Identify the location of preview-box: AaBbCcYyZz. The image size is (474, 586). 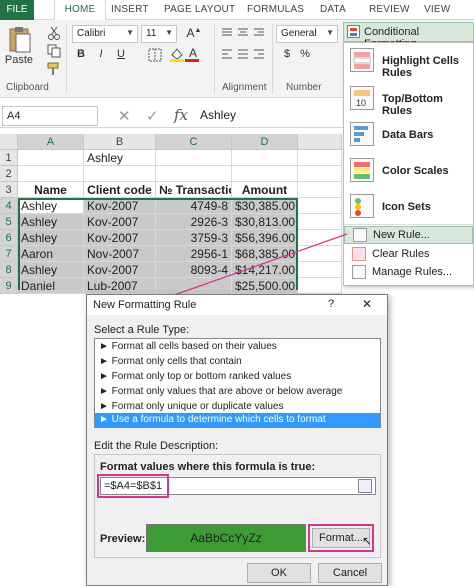
(226, 538).